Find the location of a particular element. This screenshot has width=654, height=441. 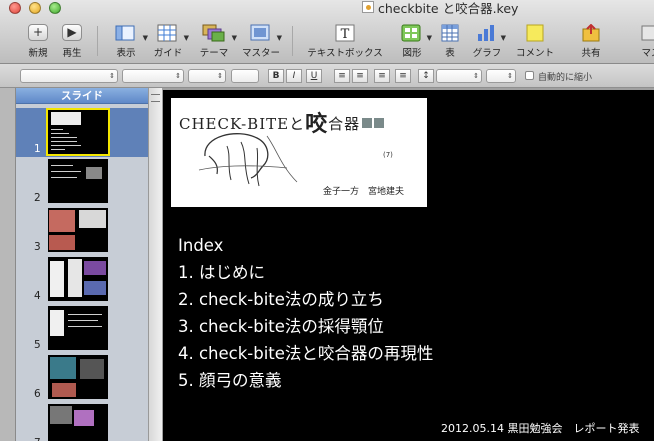

comment-button: コメント is located at coordinates (535, 42).